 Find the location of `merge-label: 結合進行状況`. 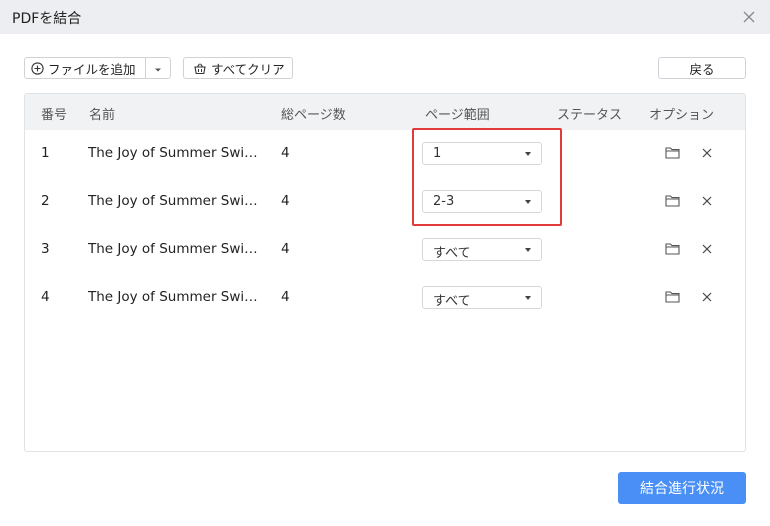

merge-label: 結合進行状況 is located at coordinates (682, 489).